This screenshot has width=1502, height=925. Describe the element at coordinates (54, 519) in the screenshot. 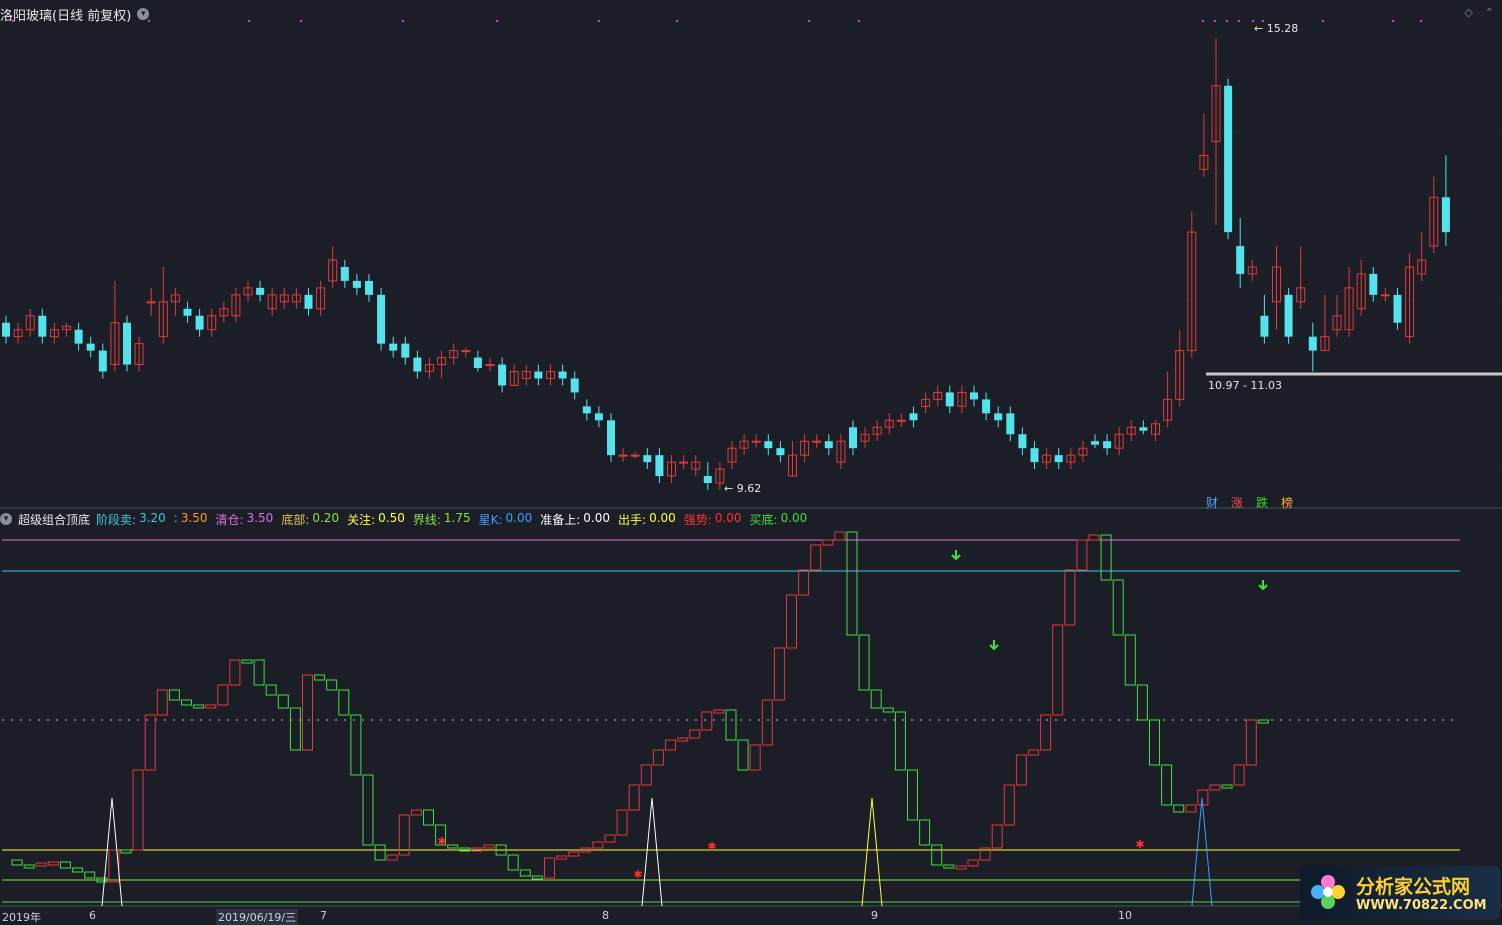

I see `indicator-name: 超级组合顶底` at that location.